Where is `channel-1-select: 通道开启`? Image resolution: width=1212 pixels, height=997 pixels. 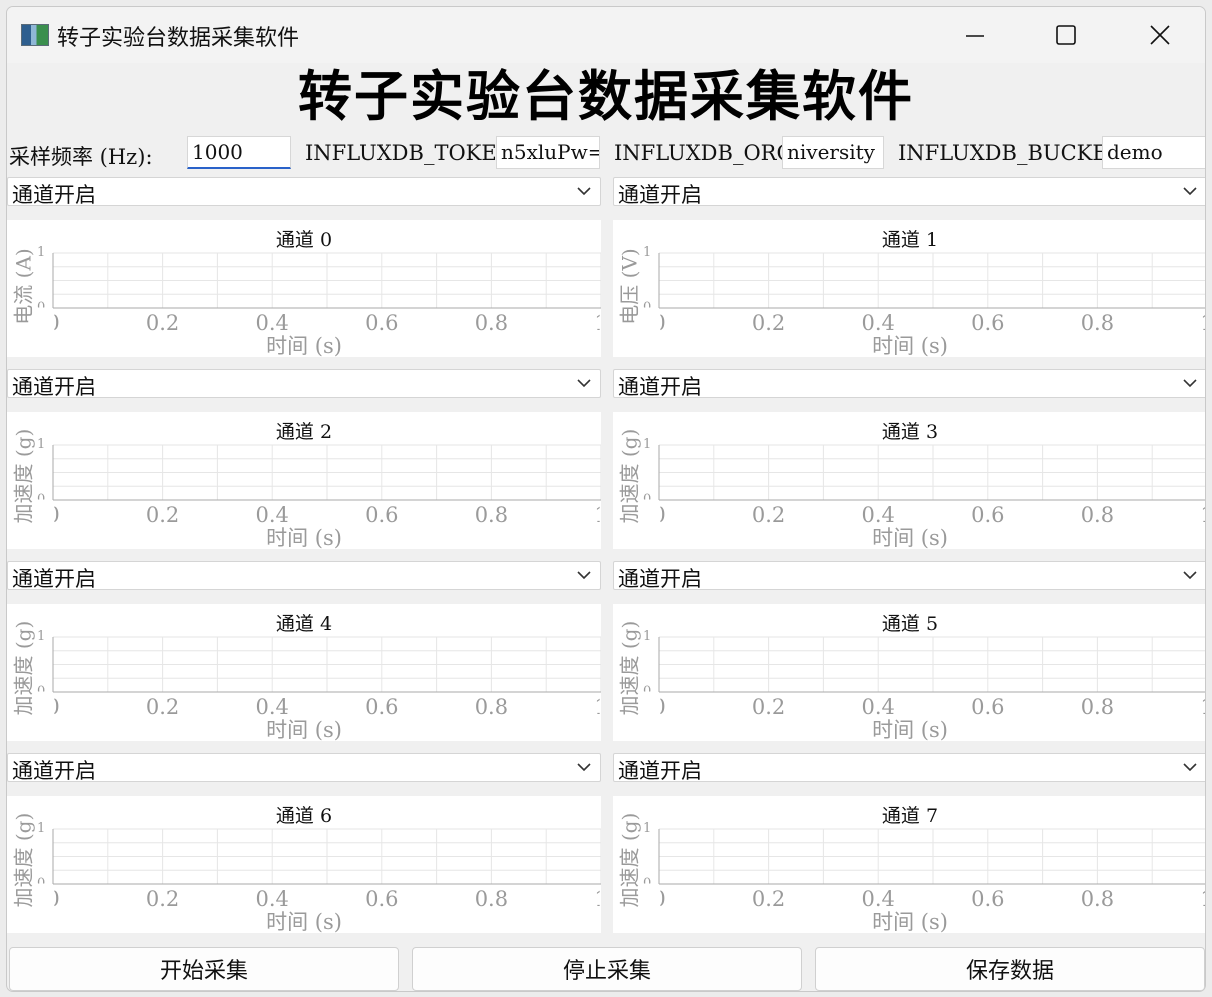 channel-1-select: 通道开启 is located at coordinates (909, 192).